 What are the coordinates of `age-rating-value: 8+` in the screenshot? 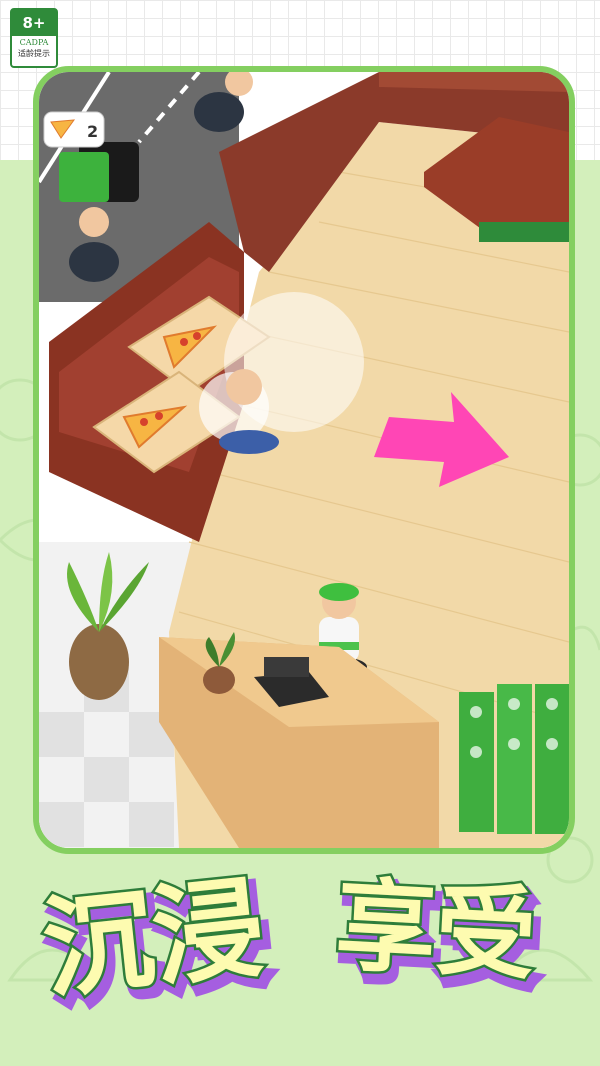 It's located at (34, 23).